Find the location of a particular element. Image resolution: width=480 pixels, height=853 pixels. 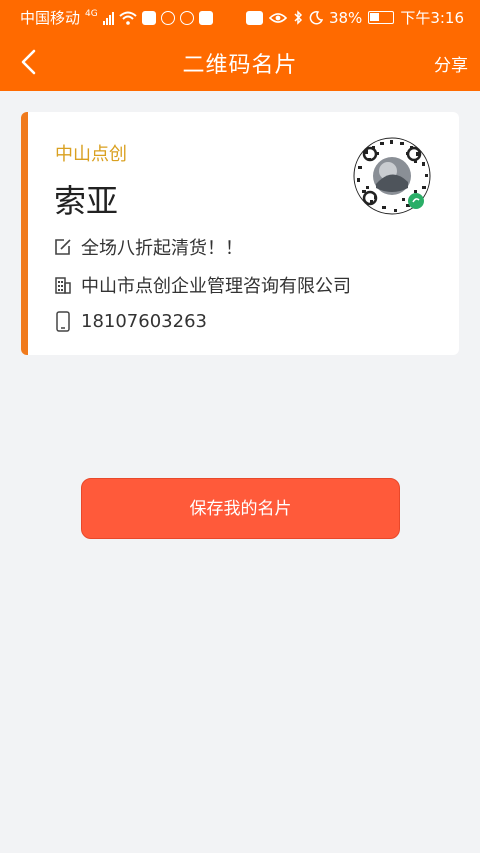

network-label: 4G is located at coordinates (91, 14).